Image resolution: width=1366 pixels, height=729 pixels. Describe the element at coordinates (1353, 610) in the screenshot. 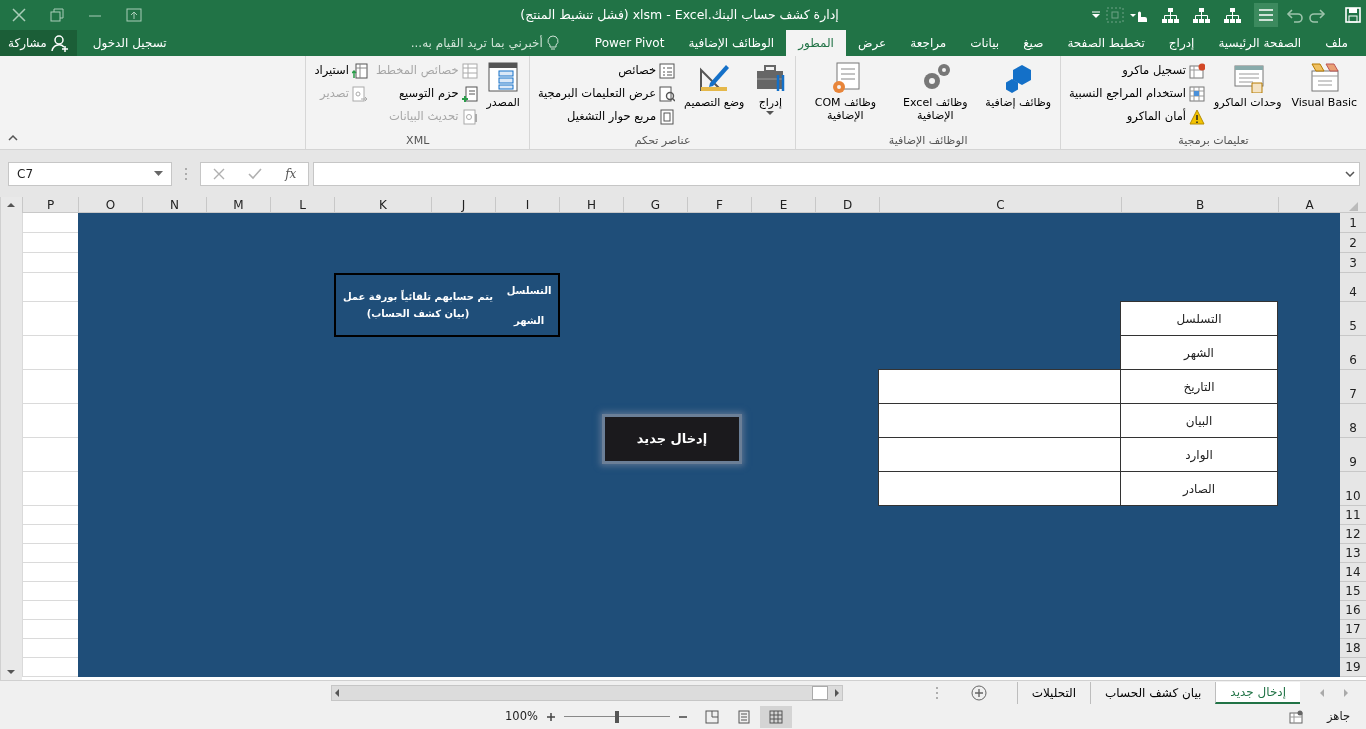

I see `row-header: 16` at that location.